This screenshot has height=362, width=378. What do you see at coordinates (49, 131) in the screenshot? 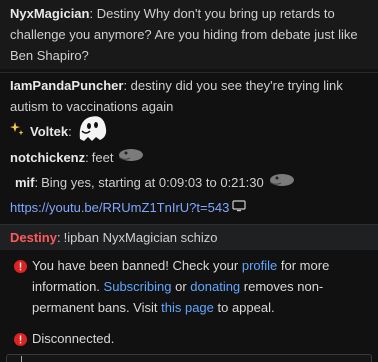
I see `username: Voltek` at bounding box center [49, 131].